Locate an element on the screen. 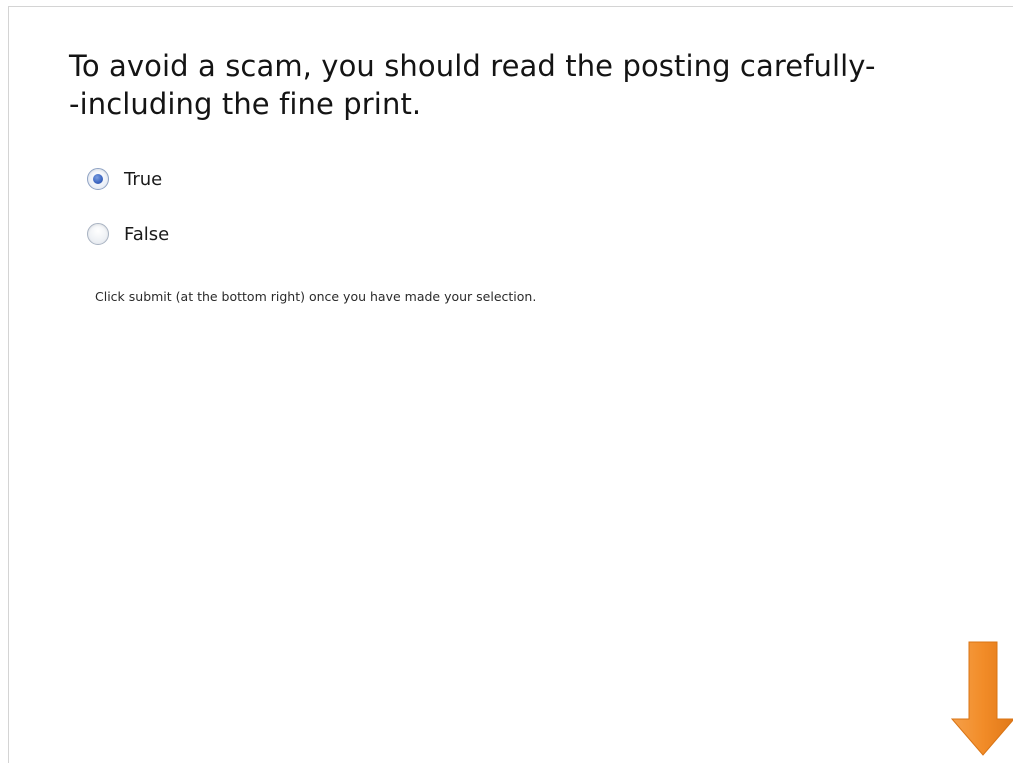  arrow-down-icon is located at coordinates (981, 698).